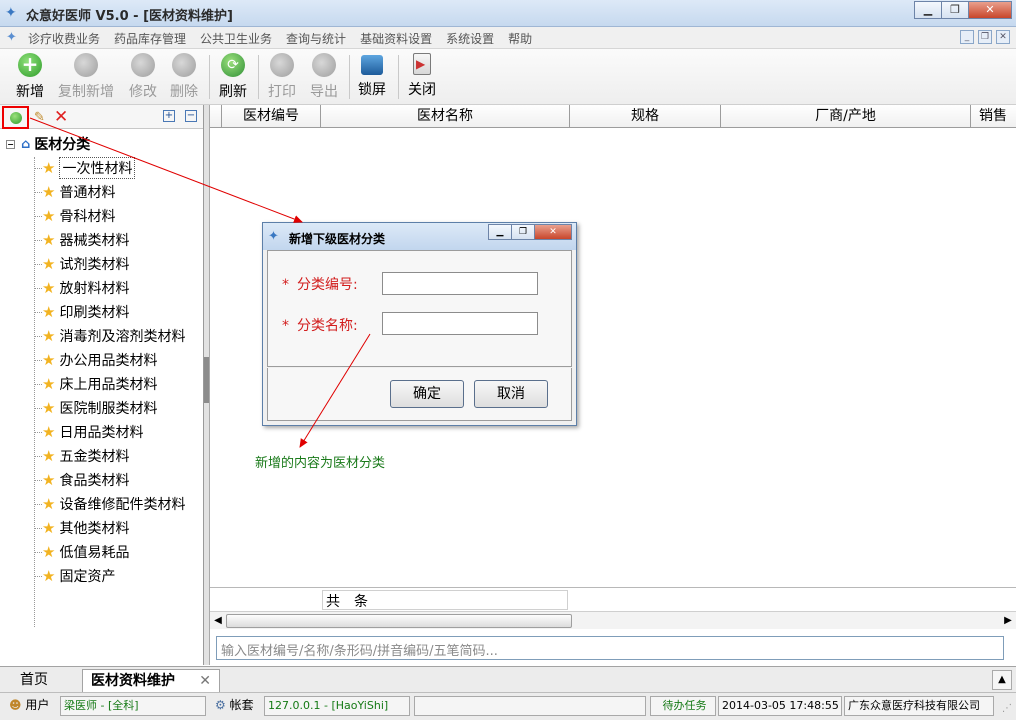 The height and width of the screenshot is (720, 1016). I want to click on tab-materials: 医材资料维护 ✕, so click(151, 680).